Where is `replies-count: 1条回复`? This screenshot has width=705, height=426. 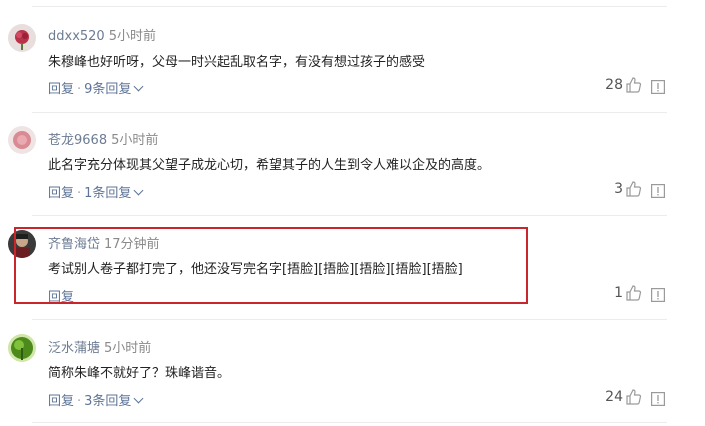
replies-count: 1条回复 is located at coordinates (108, 193).